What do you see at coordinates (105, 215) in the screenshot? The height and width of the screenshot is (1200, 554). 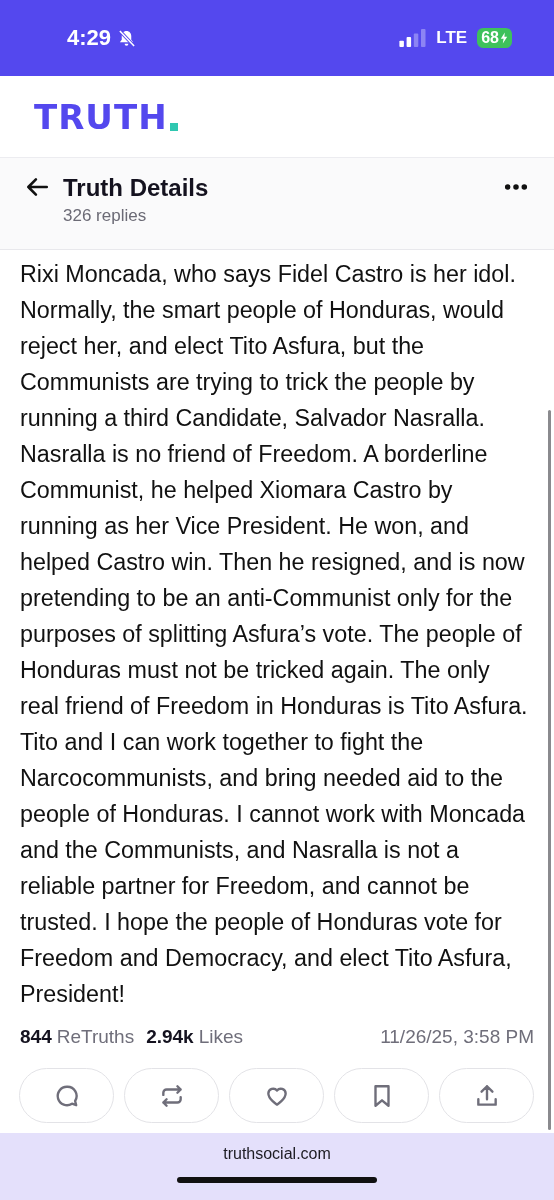 I see `reply-count: 326 replies` at bounding box center [105, 215].